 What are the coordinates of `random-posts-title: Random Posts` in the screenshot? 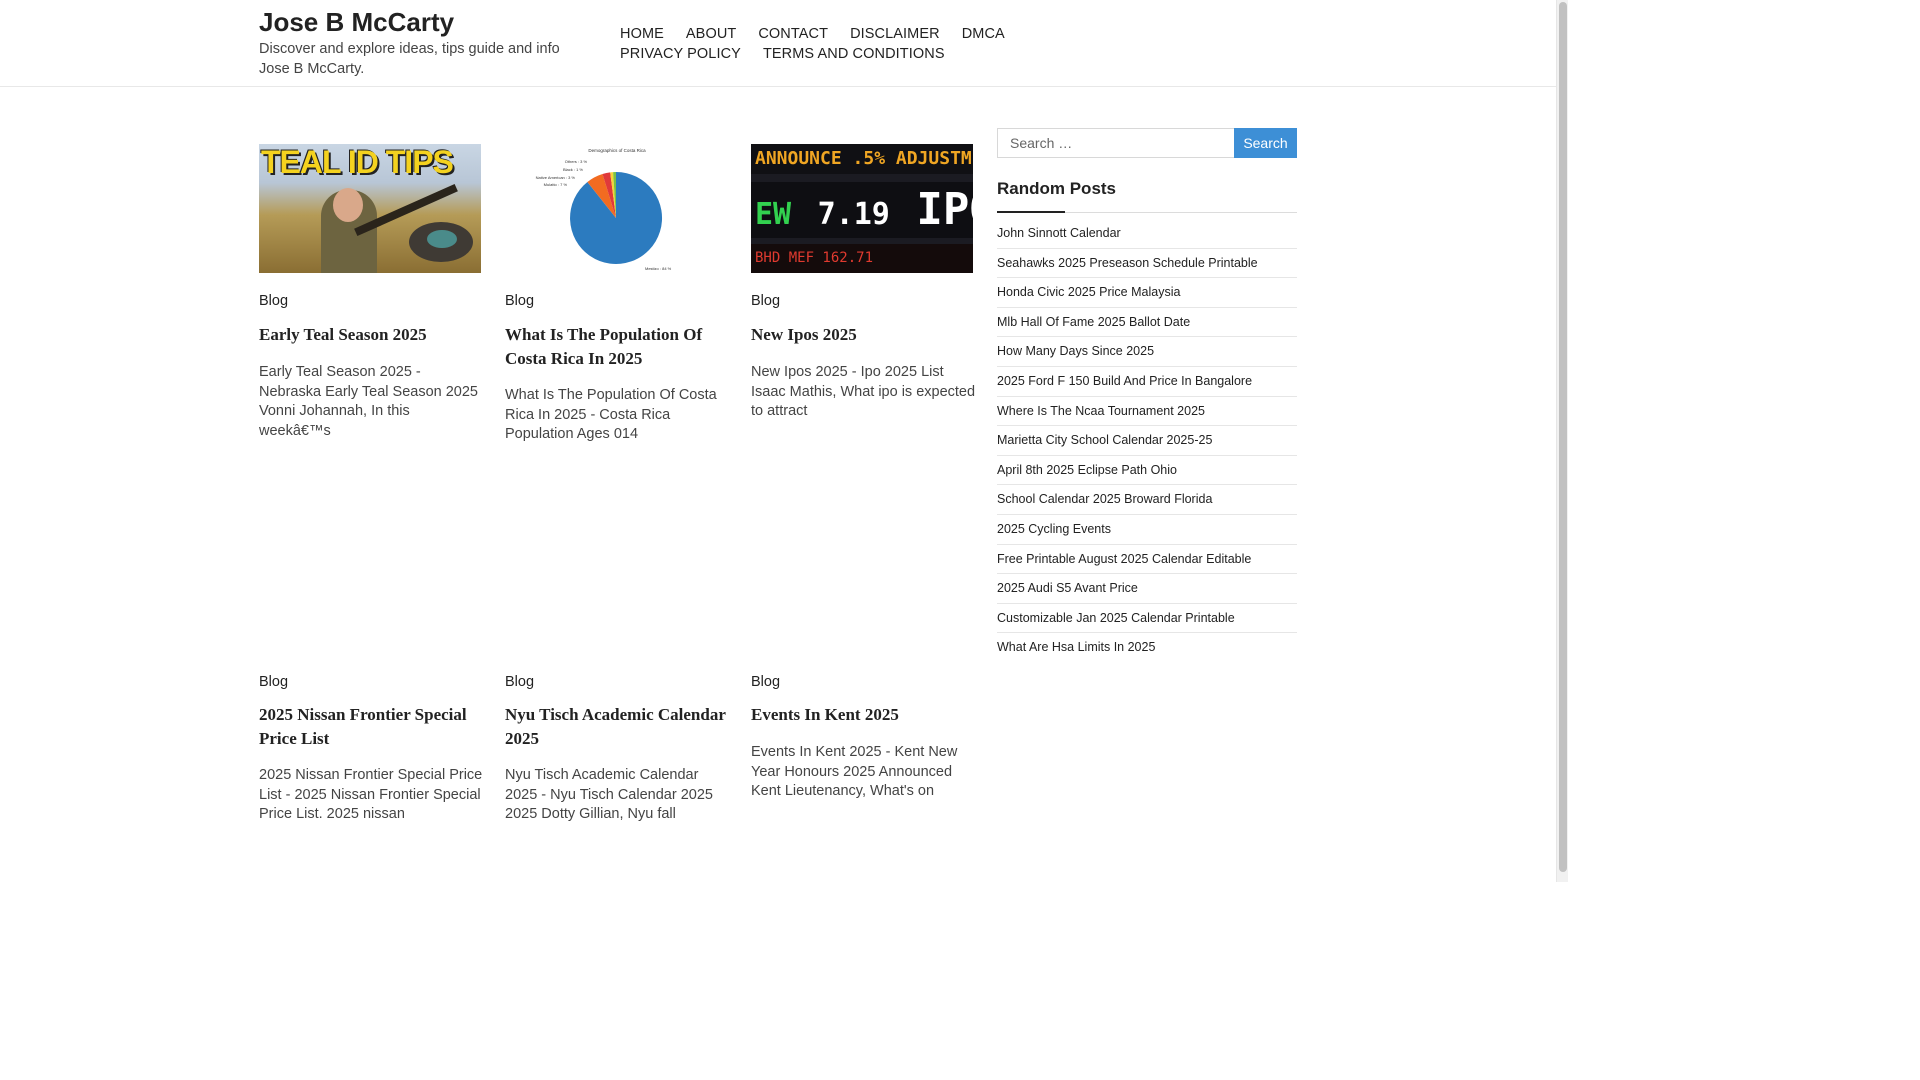 It's located at (1057, 188).